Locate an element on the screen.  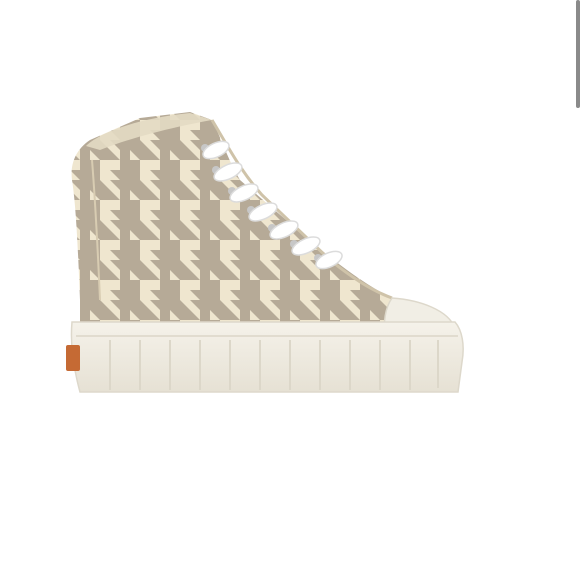
heel-tab is located at coordinates (73, 358).